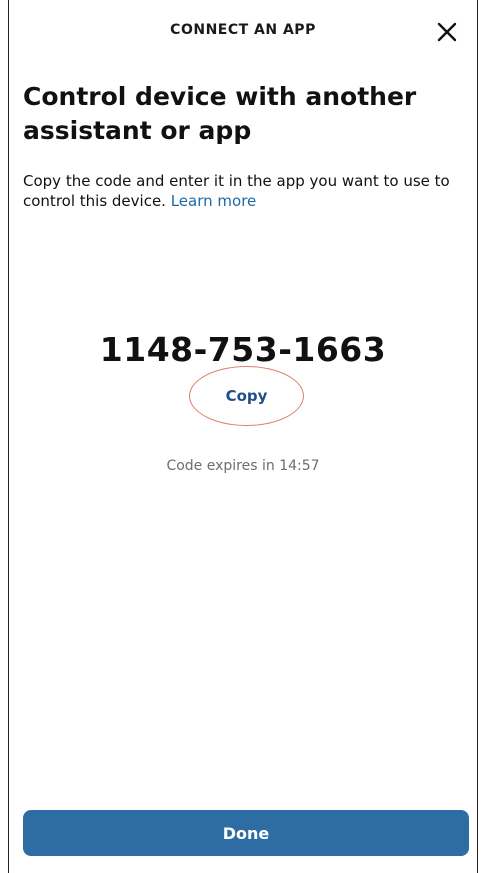  Describe the element at coordinates (214, 201) in the screenshot. I see `learn-more-link: Learn more` at that location.